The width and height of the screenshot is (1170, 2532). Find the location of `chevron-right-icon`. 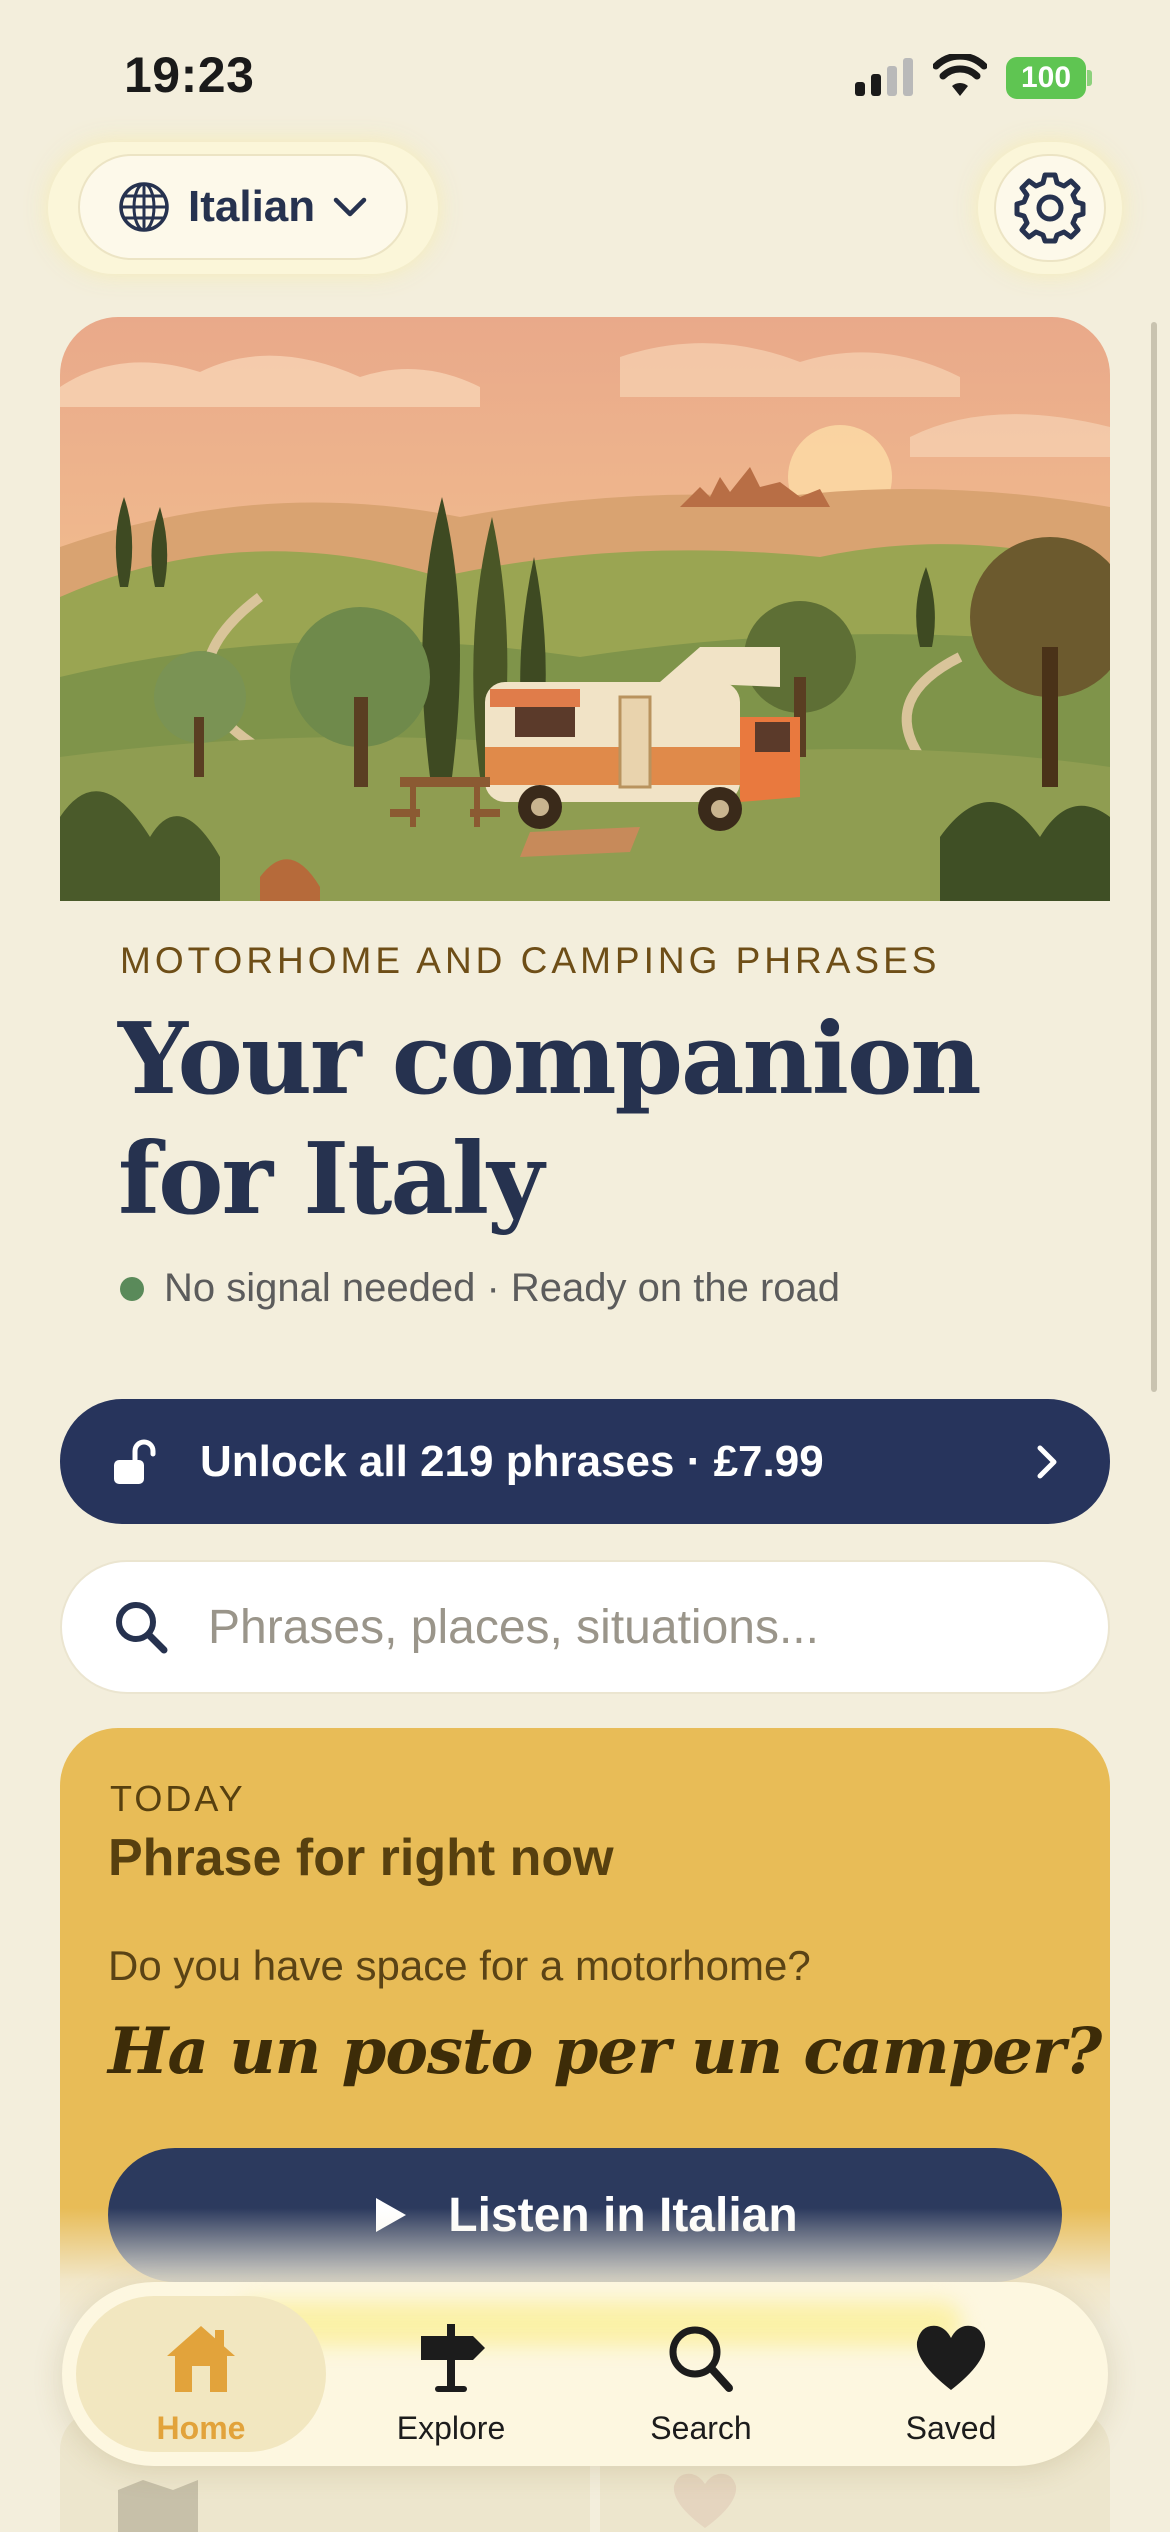

chevron-right-icon is located at coordinates (1047, 1462).